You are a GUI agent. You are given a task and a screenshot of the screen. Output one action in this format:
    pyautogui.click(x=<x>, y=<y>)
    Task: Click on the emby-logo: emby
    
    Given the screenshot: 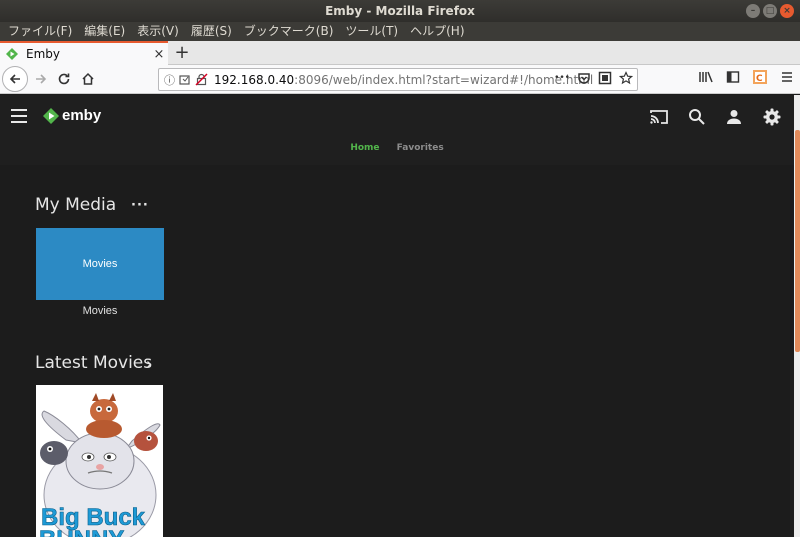 What is the action you would take?
    pyautogui.click(x=72, y=115)
    